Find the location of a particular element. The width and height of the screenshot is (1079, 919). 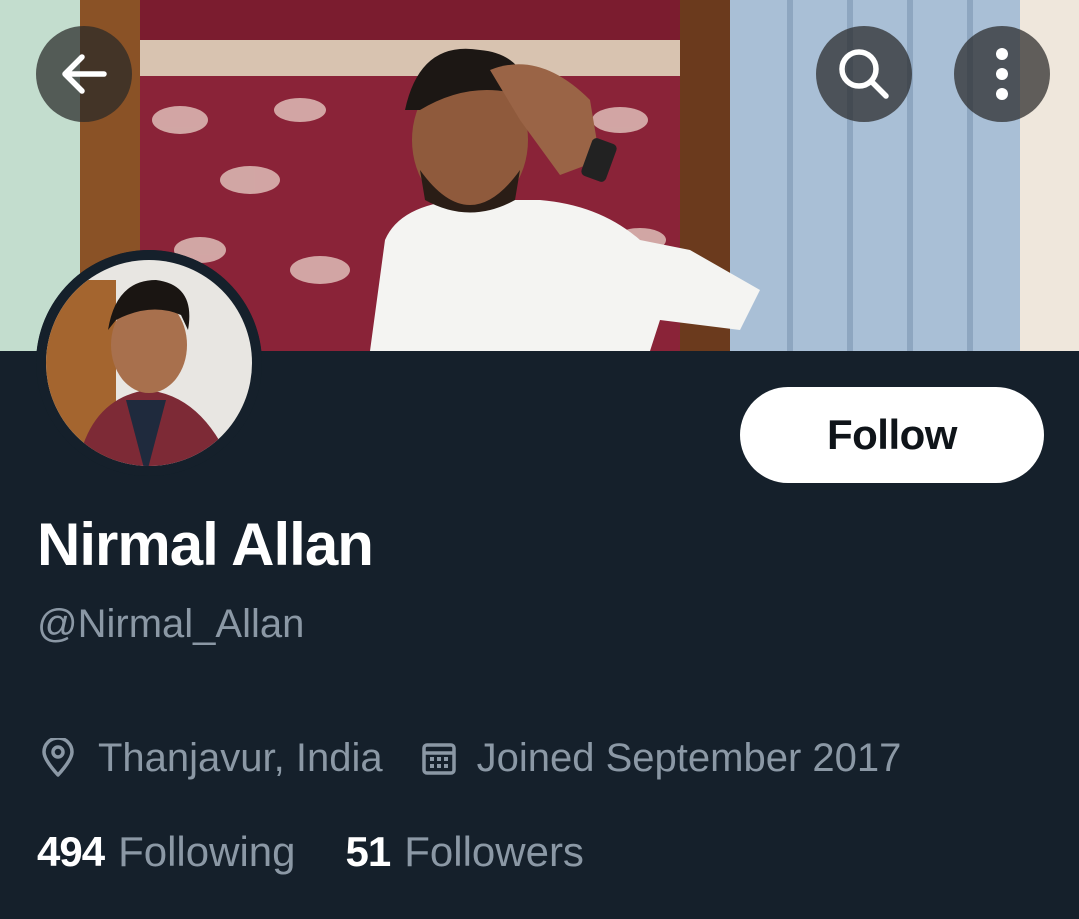

location-pin-icon is located at coordinates (58, 758).